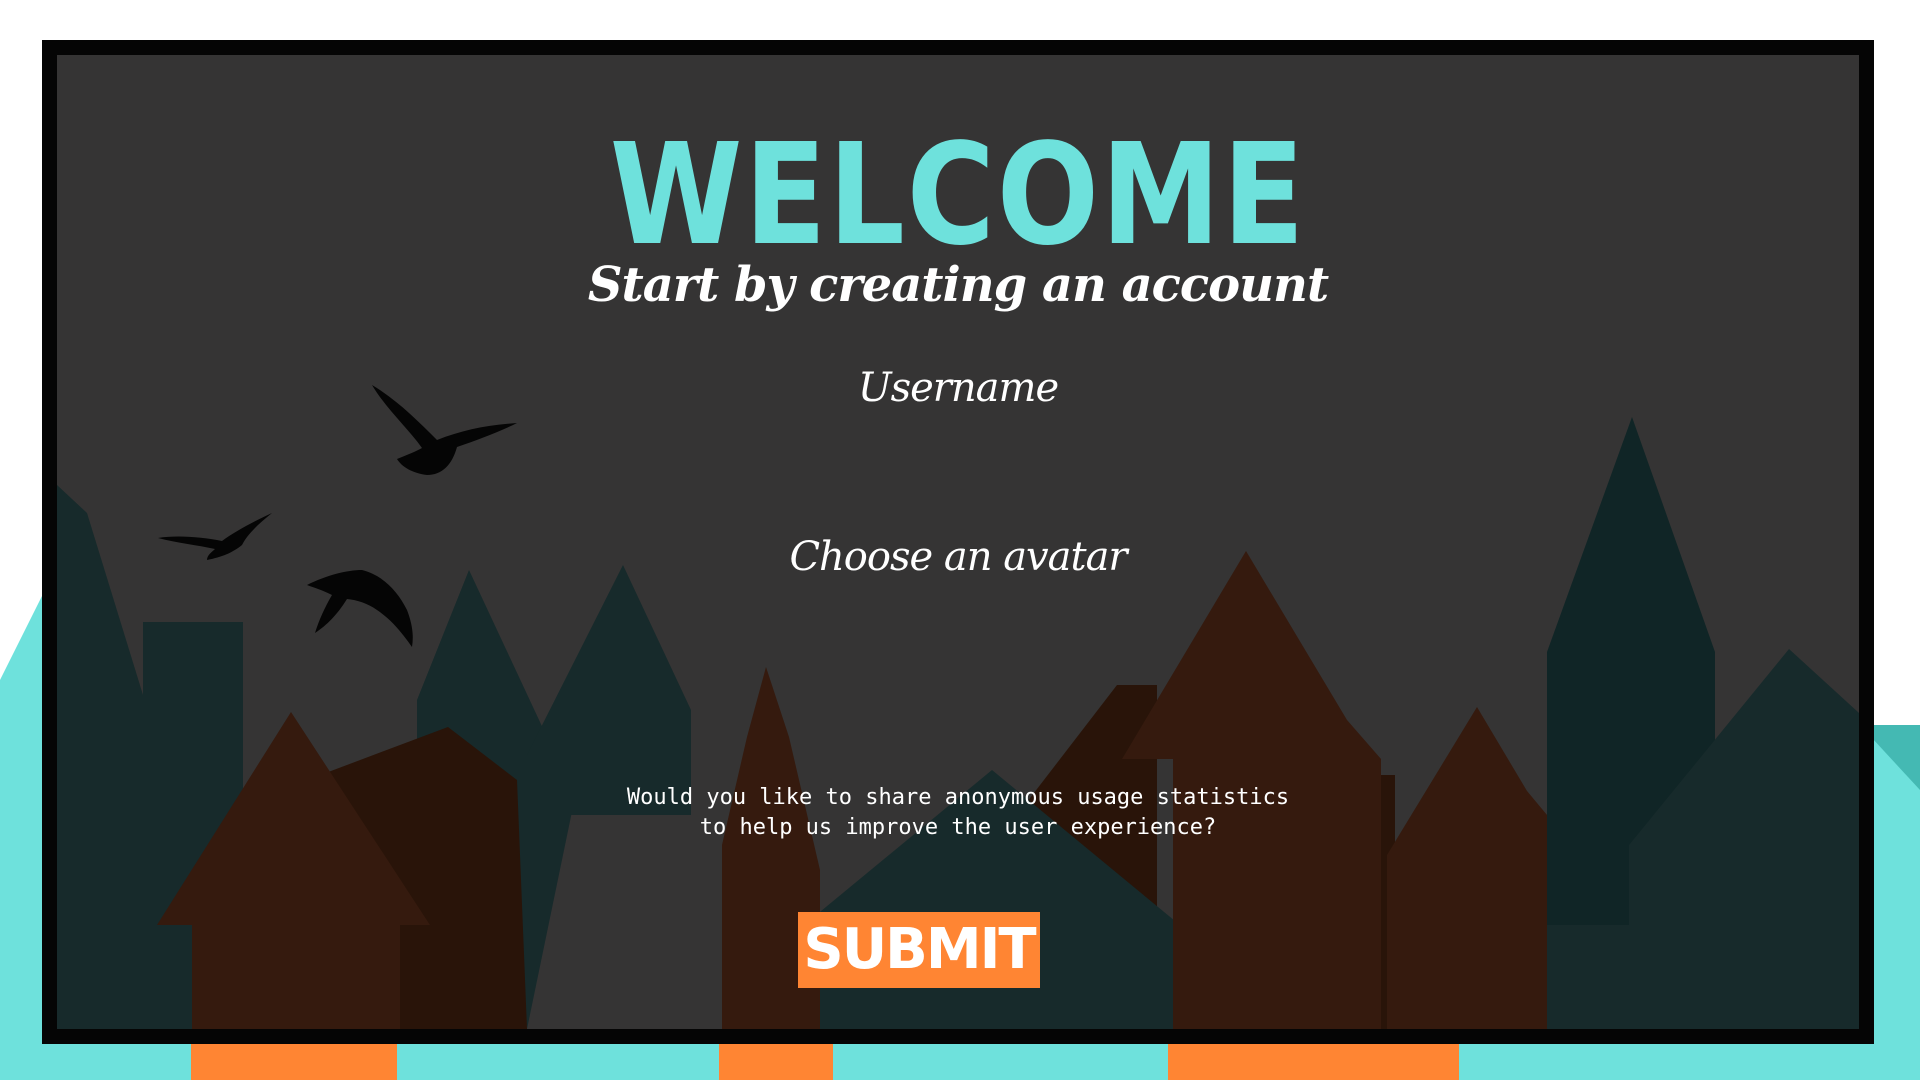 This screenshot has width=1920, height=1080. Describe the element at coordinates (960, 448) in the screenshot. I see `username-input` at that location.